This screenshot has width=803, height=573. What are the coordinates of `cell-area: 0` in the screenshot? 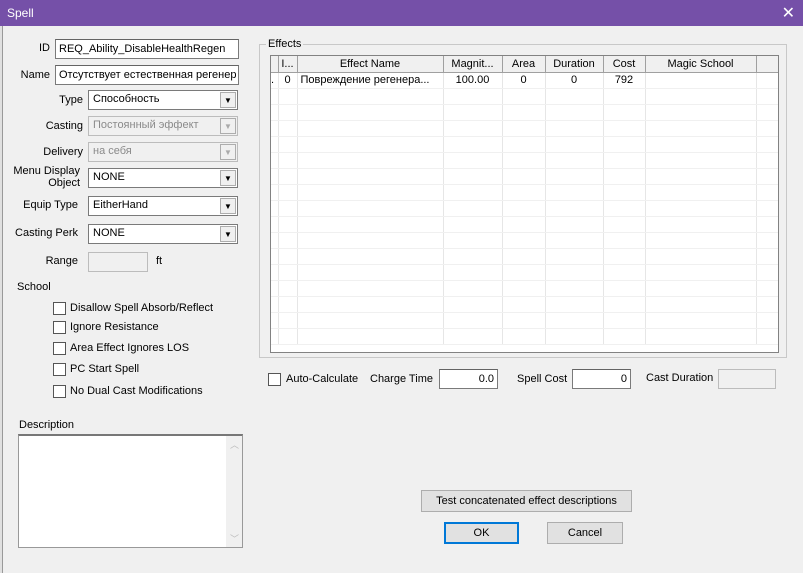 It's located at (524, 80).